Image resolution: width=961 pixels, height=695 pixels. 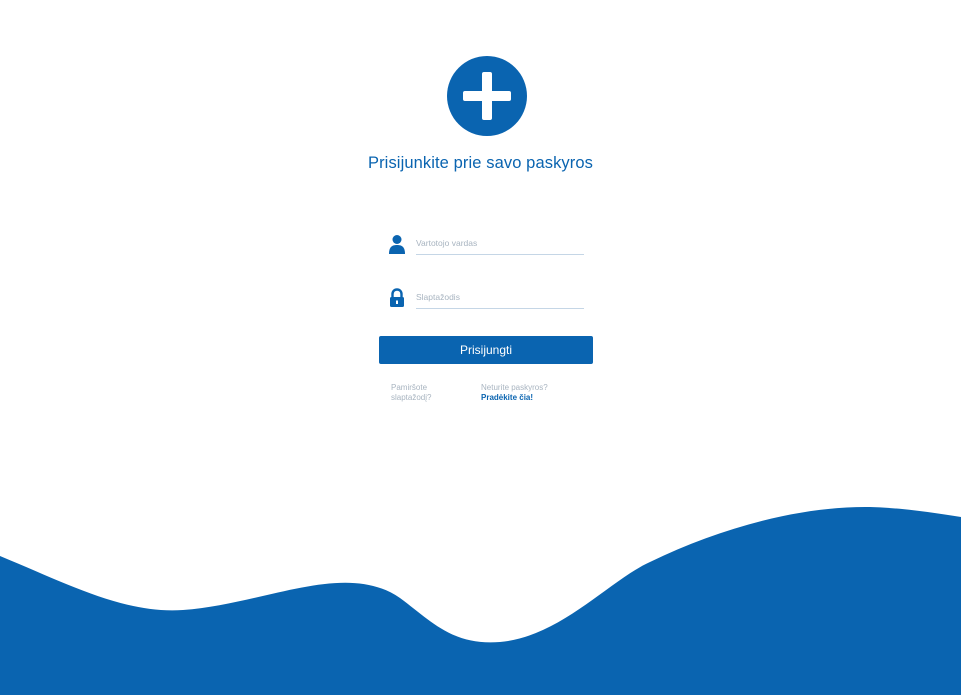 What do you see at coordinates (500, 243) in the screenshot?
I see `username-input` at bounding box center [500, 243].